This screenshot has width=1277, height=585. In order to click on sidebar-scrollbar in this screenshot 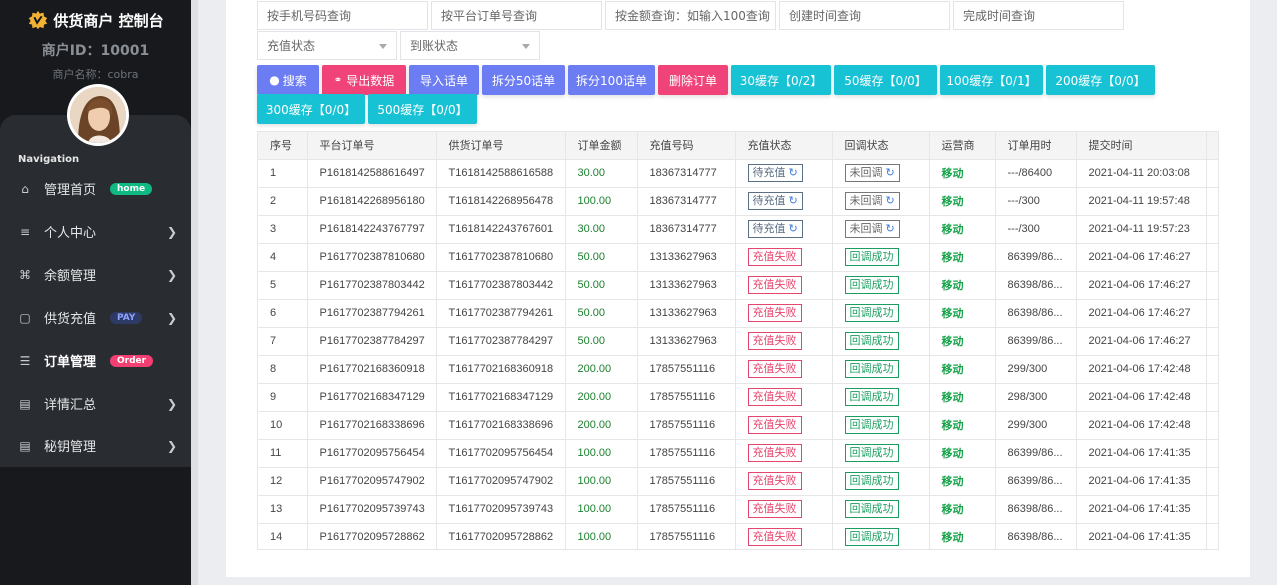, I will do `click(194, 292)`.